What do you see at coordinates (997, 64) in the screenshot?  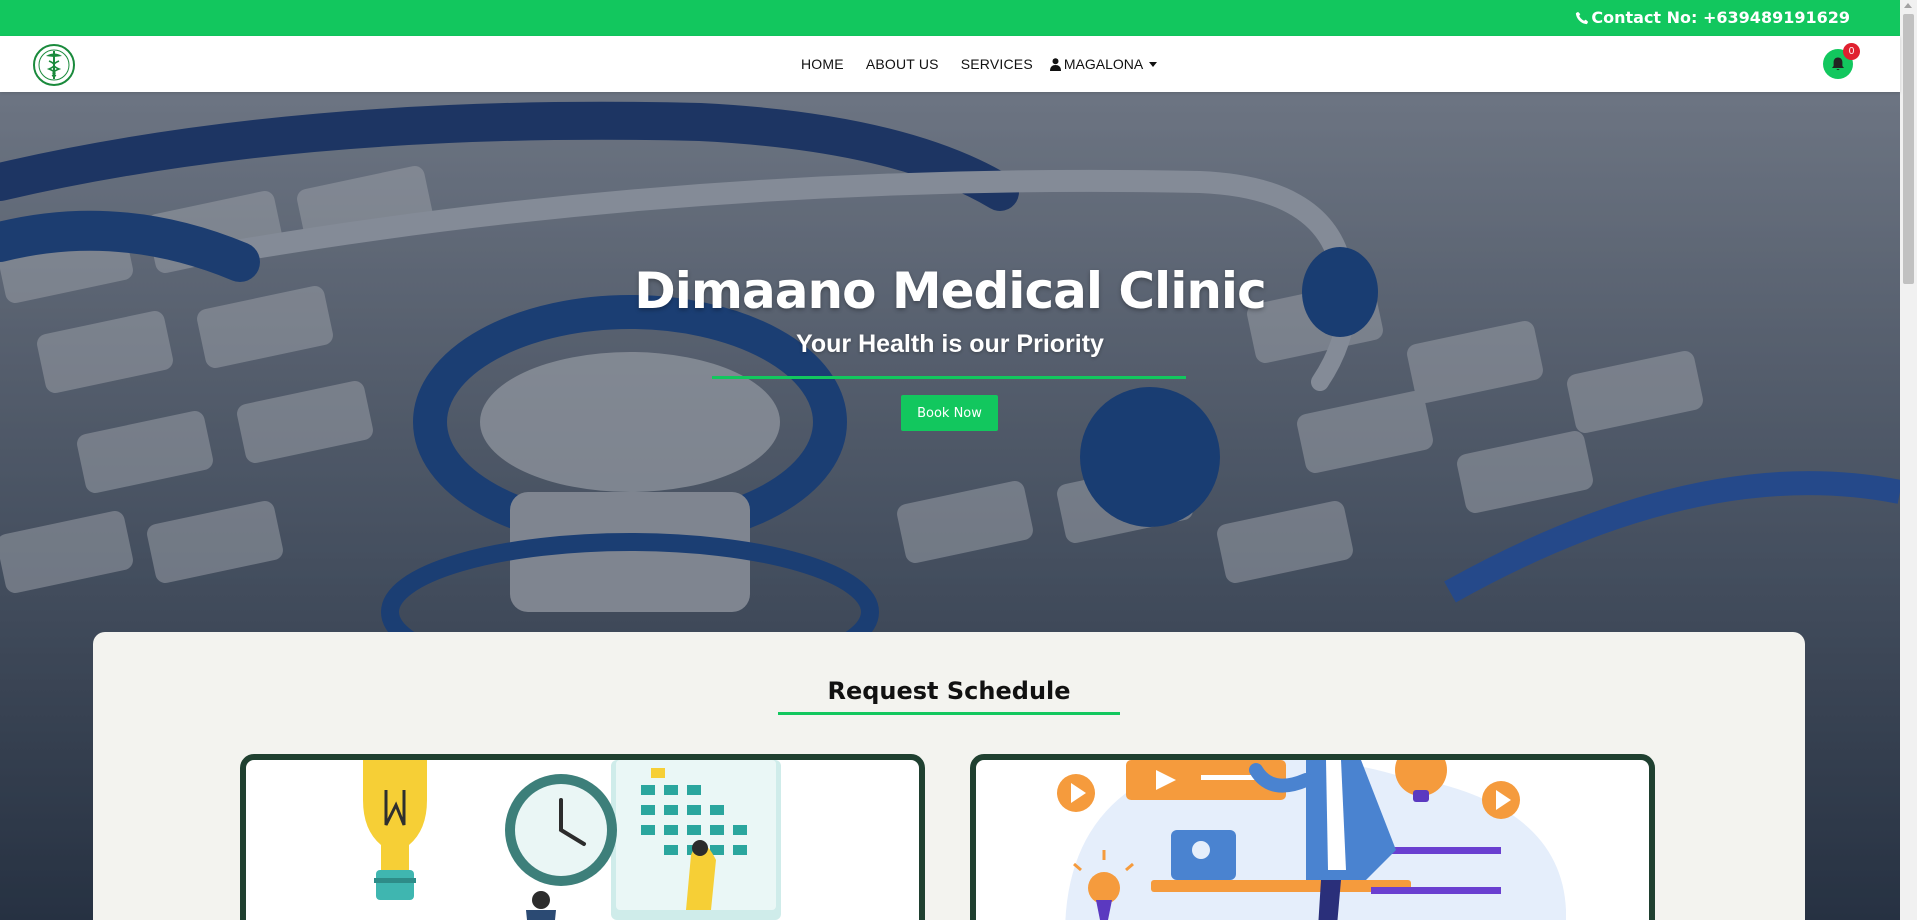 I see `nav-services: SERVICES` at bounding box center [997, 64].